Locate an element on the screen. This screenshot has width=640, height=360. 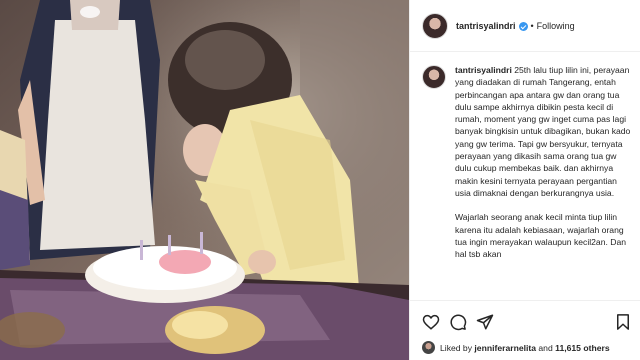
liker-username: jenniferarnelita is located at coordinates (505, 348).